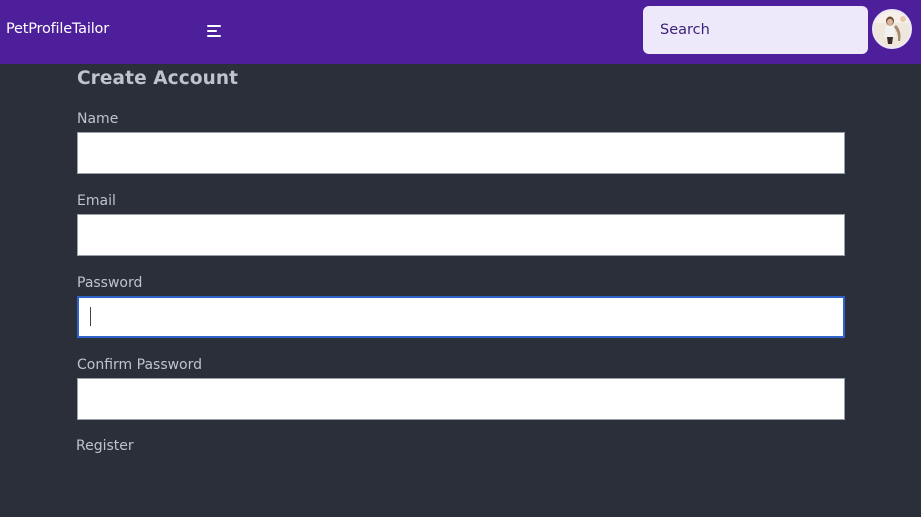 This screenshot has width=921, height=517. I want to click on password-field, so click(461, 317).